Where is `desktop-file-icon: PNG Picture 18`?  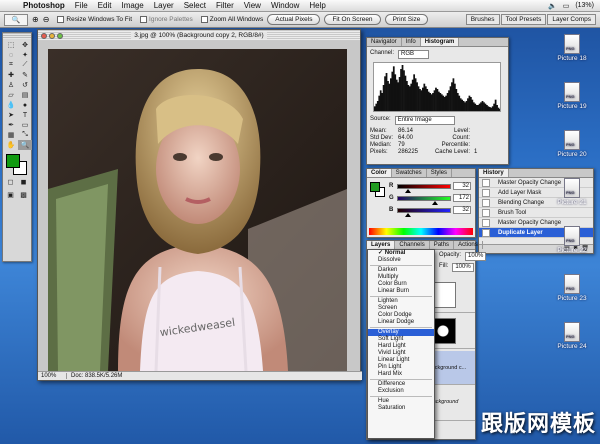
desktop-file-icon: PNG Picture 18 is located at coordinates (572, 48).